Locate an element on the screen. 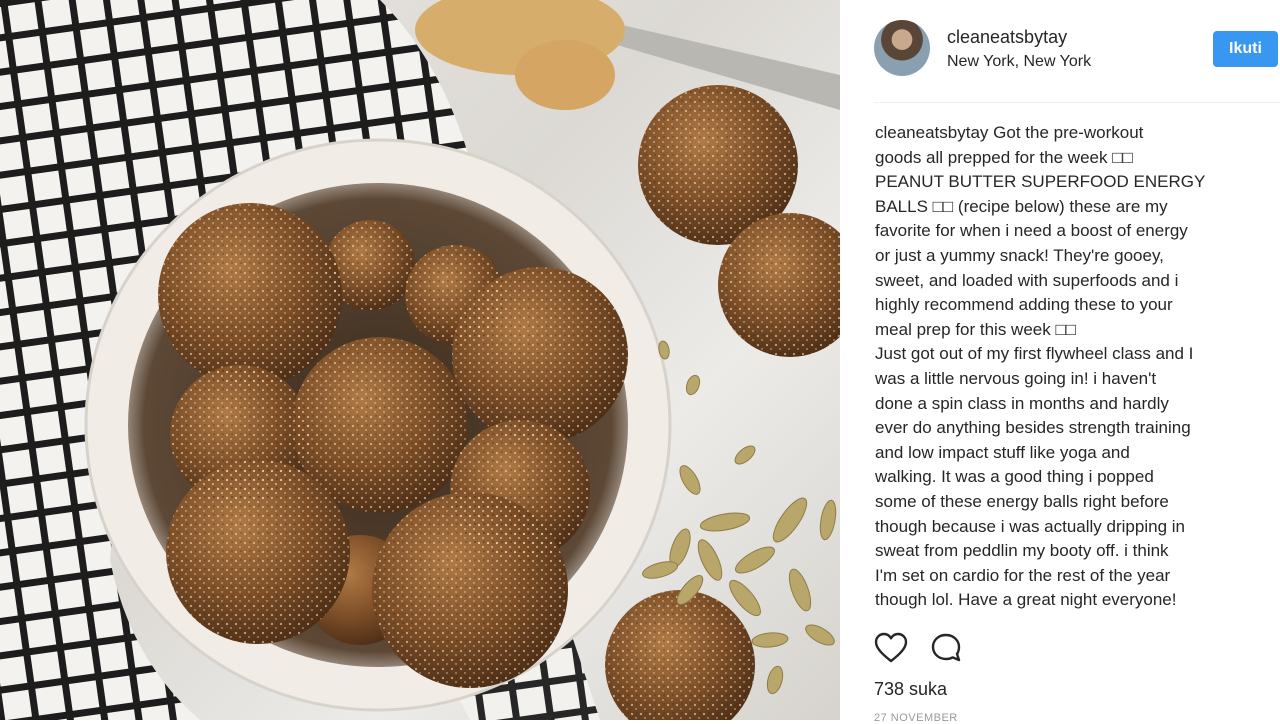 The height and width of the screenshot is (724, 1280). heart-icon is located at coordinates (891, 648).